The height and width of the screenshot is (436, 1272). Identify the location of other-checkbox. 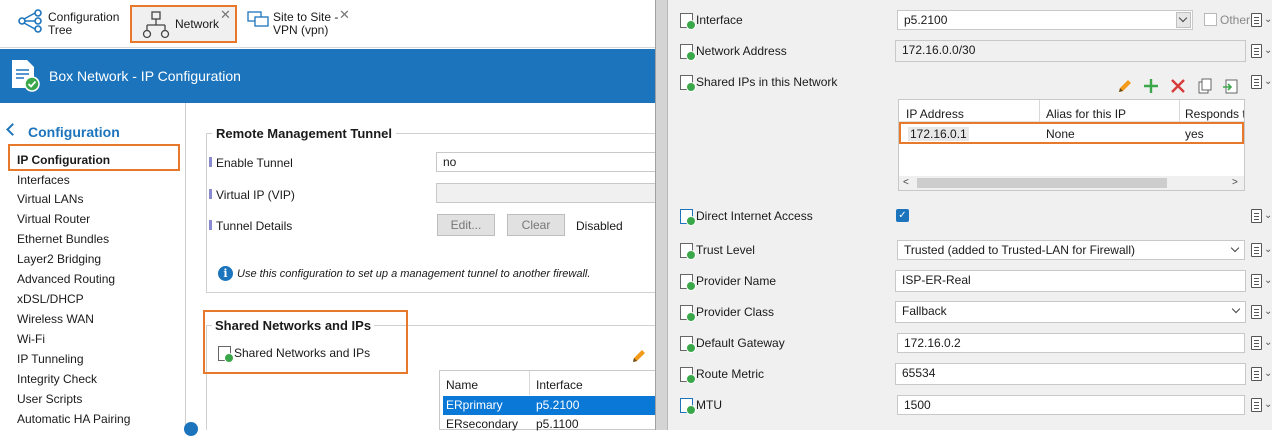
(1210, 19).